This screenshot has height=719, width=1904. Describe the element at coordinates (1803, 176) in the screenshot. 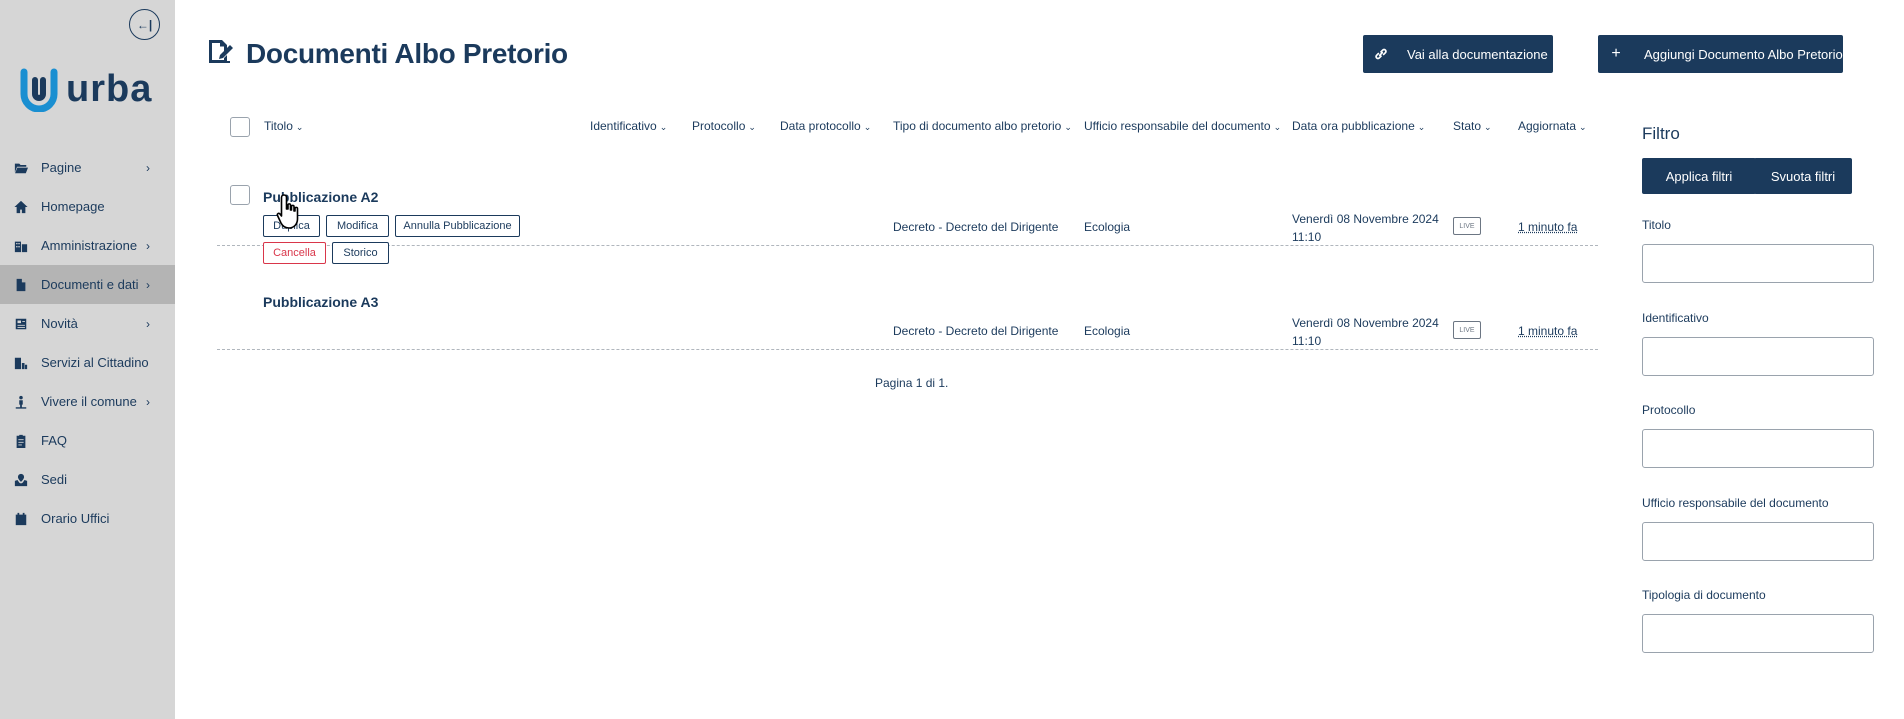

I see `clear-filters-button: Svuota filtri` at that location.